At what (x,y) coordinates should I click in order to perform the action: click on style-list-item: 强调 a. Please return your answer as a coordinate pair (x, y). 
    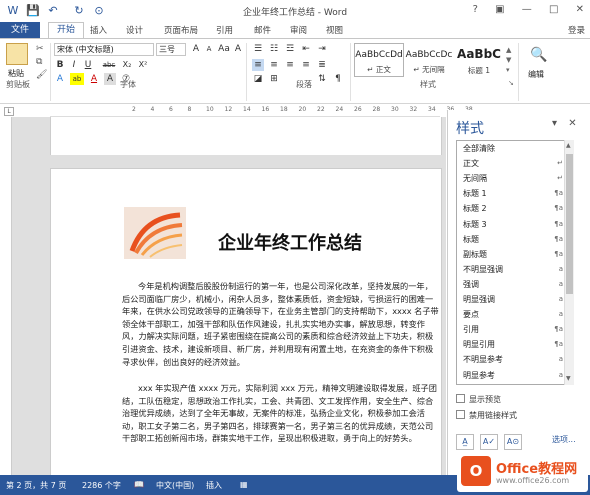
    Looking at the image, I should click on (511, 284).